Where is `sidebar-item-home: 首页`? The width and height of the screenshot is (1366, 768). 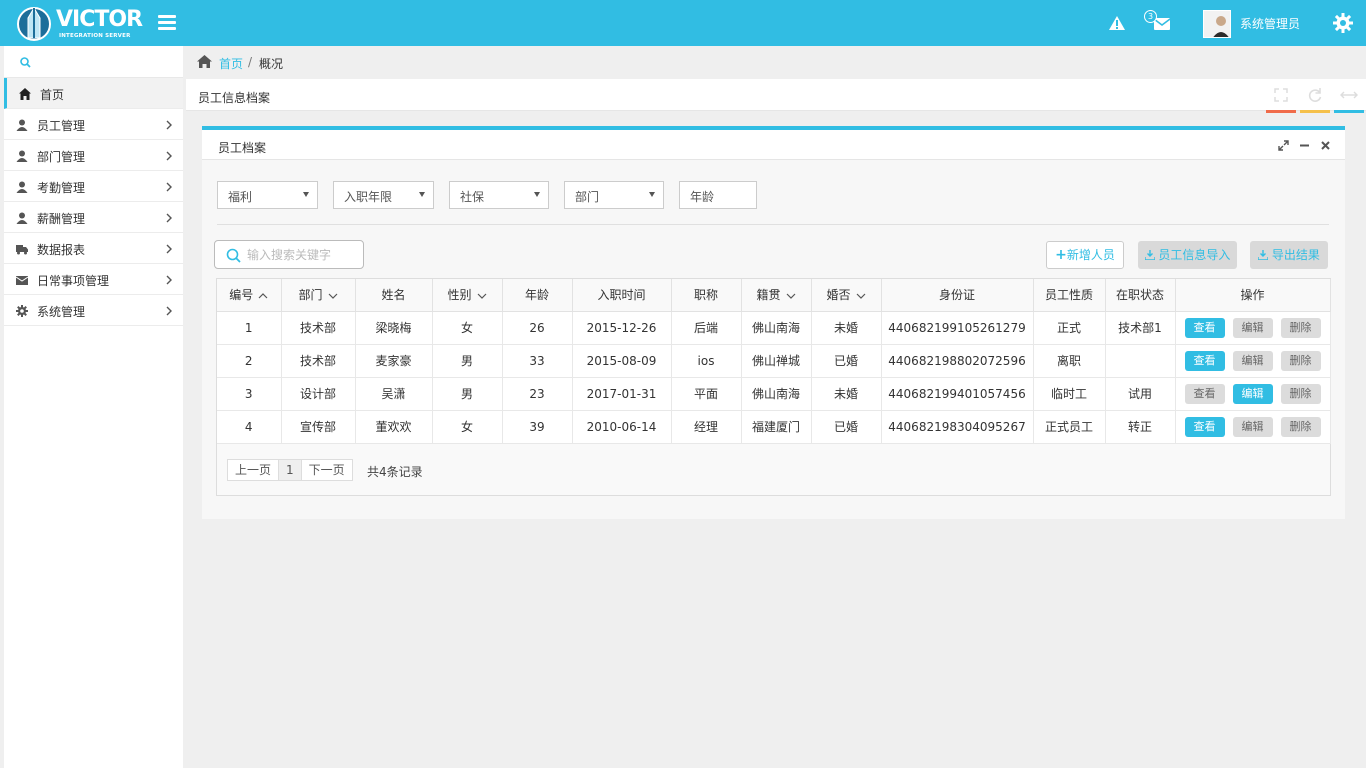
sidebar-item-home: 首页 is located at coordinates (93, 93).